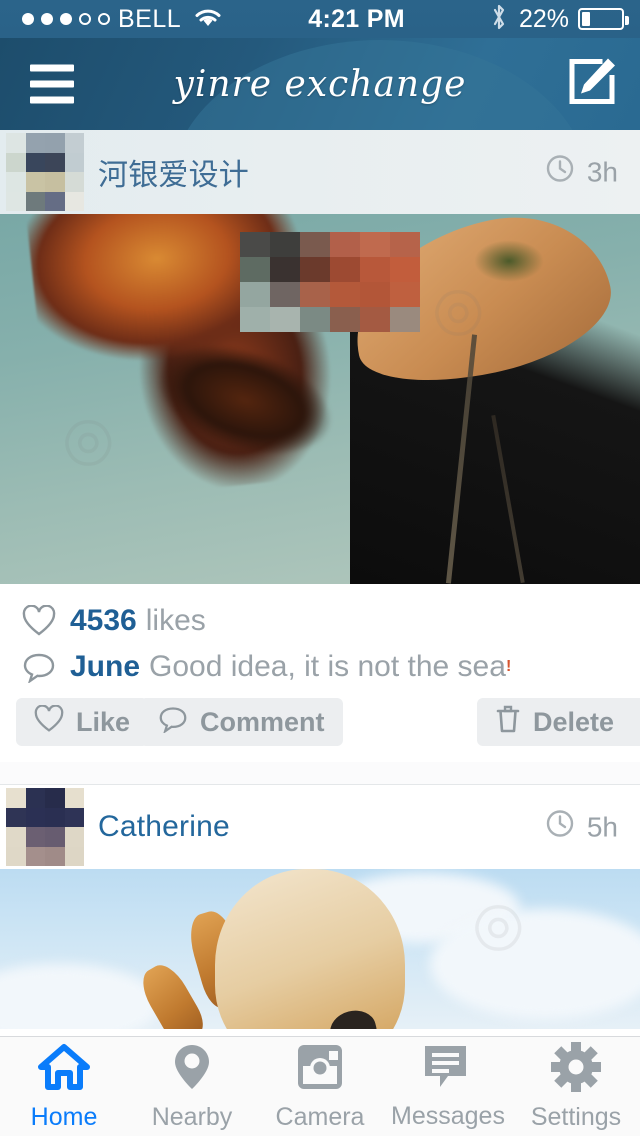 The width and height of the screenshot is (640, 1136). What do you see at coordinates (581, 172) in the screenshot?
I see `post-timestamp: 3h` at bounding box center [581, 172].